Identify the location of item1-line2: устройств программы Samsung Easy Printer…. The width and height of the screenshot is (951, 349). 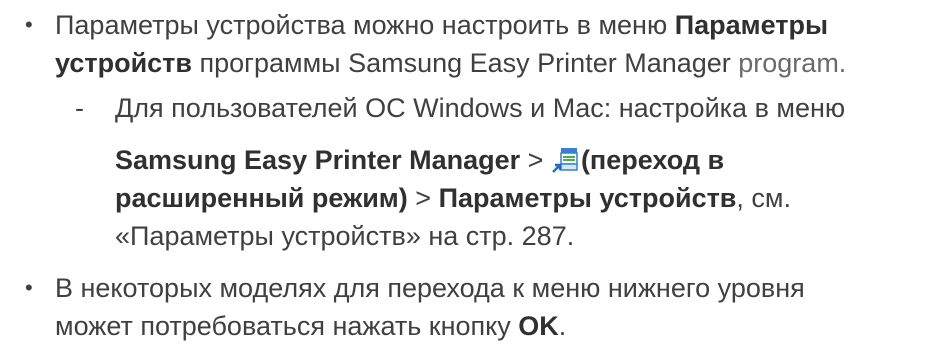
(450, 63).